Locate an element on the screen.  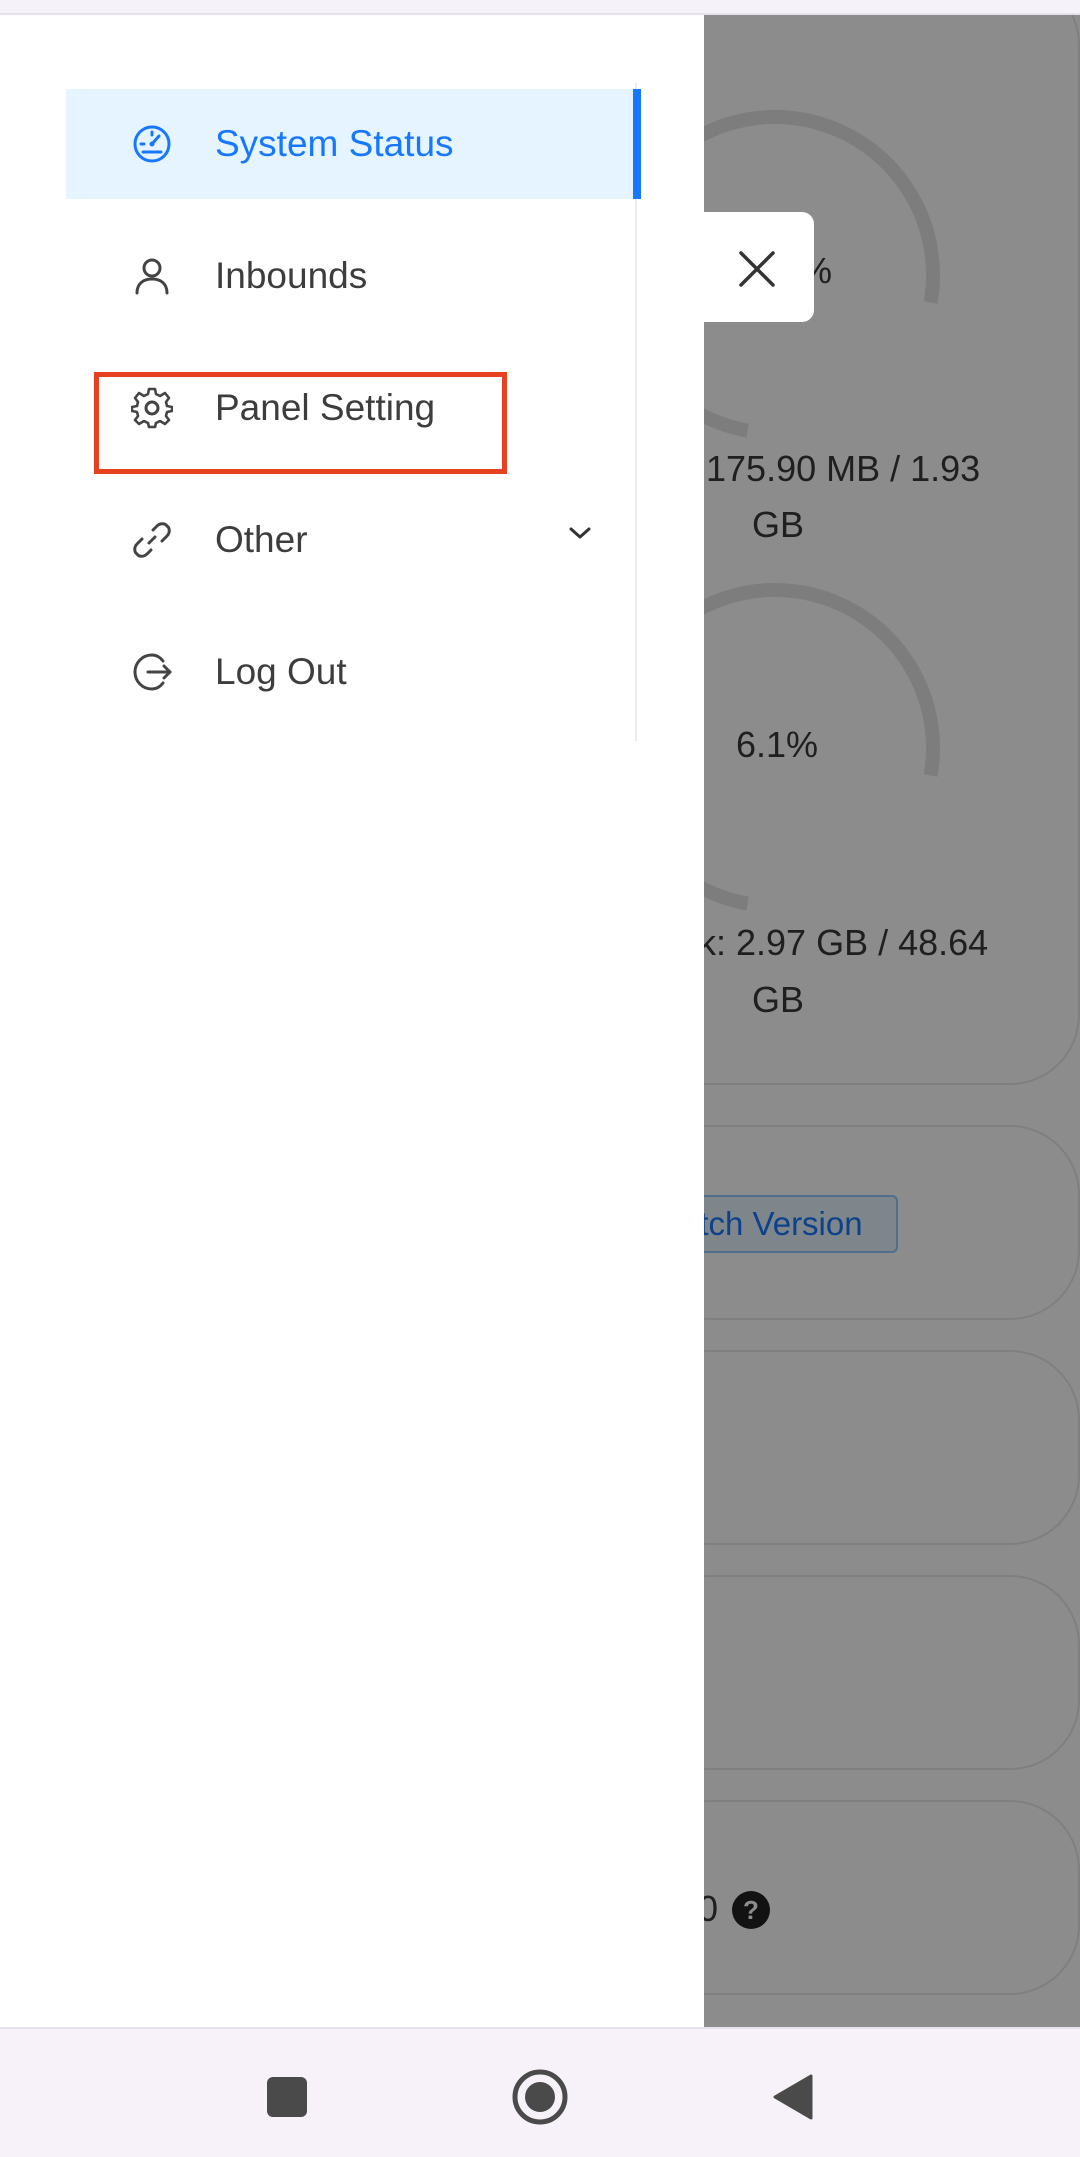
home-circle-icon is located at coordinates (540, 2097).